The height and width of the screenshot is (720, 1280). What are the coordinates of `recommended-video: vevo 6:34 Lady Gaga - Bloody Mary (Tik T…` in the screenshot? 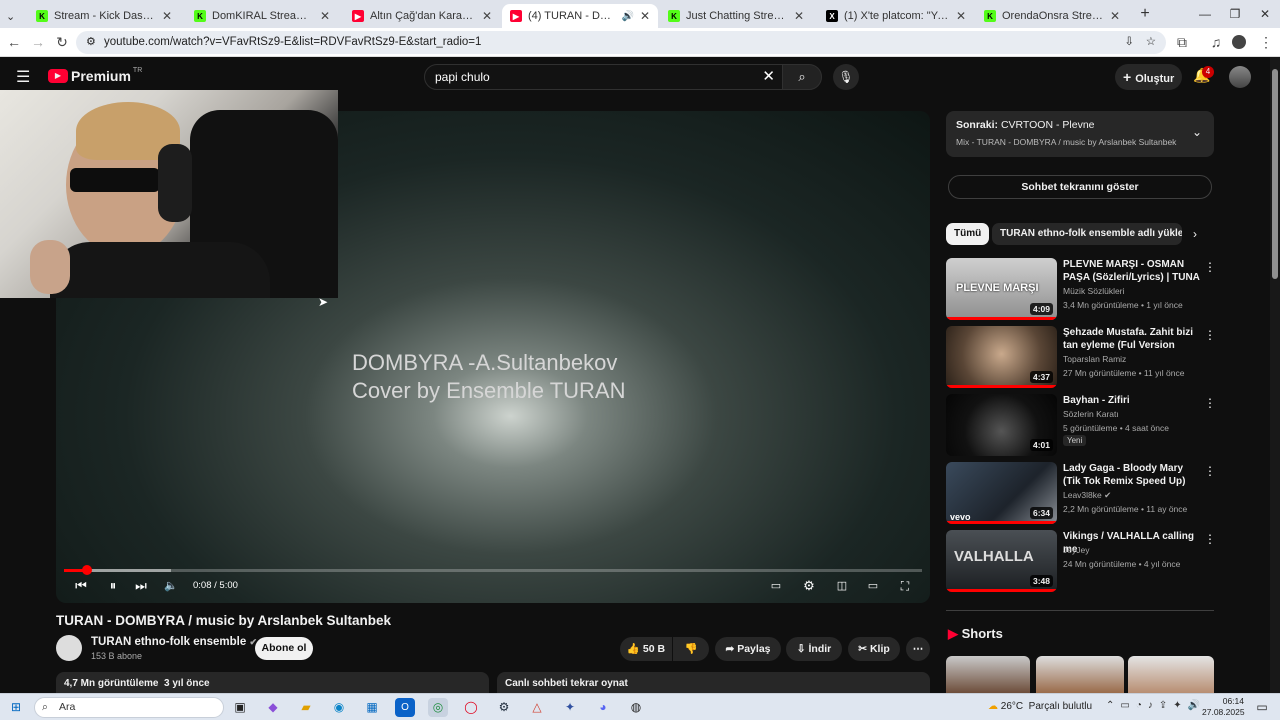 It's located at (1081, 493).